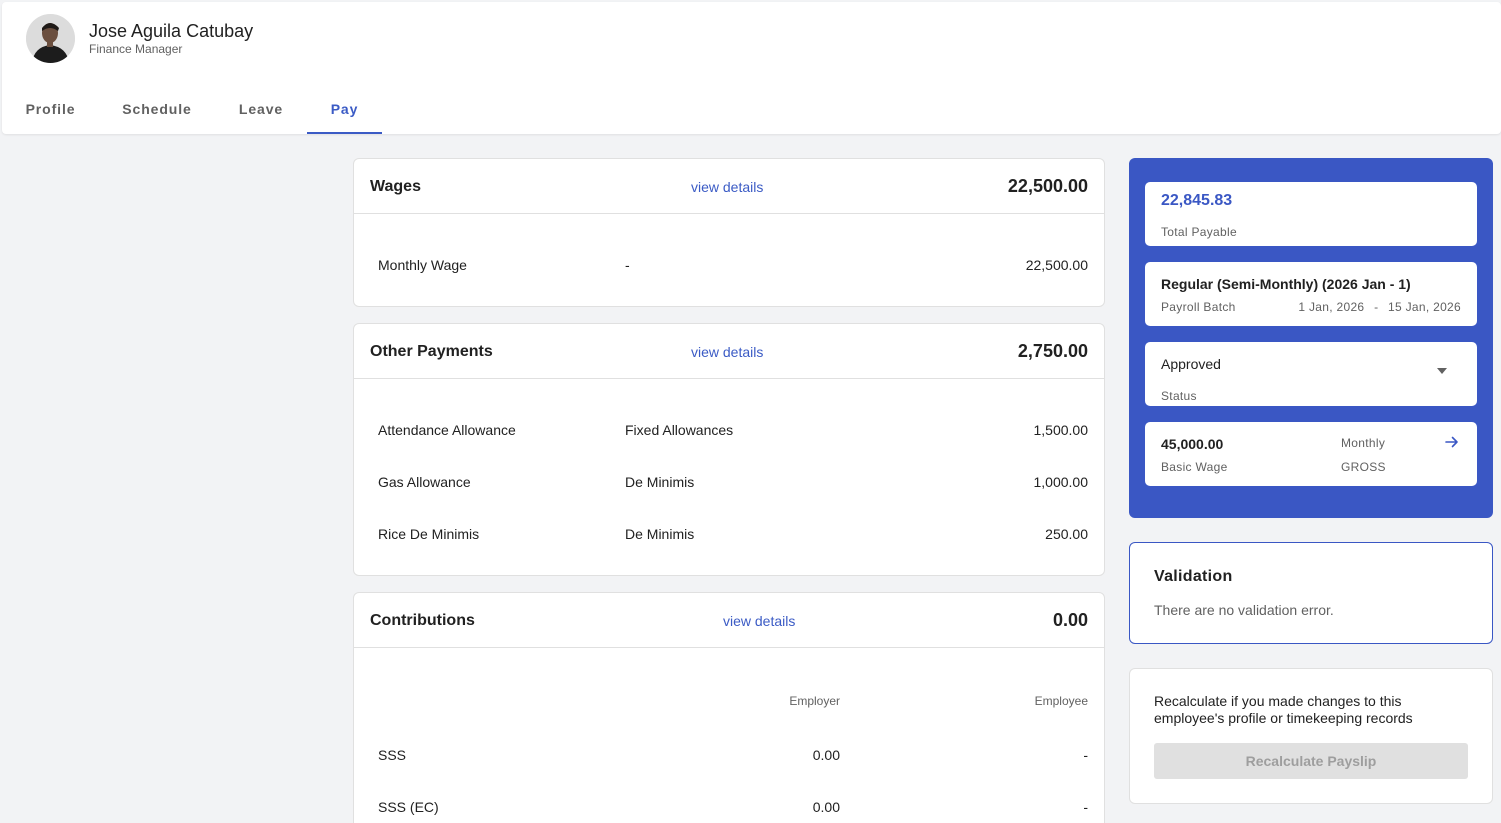  I want to click on contributions-title: Contributions, so click(422, 620).